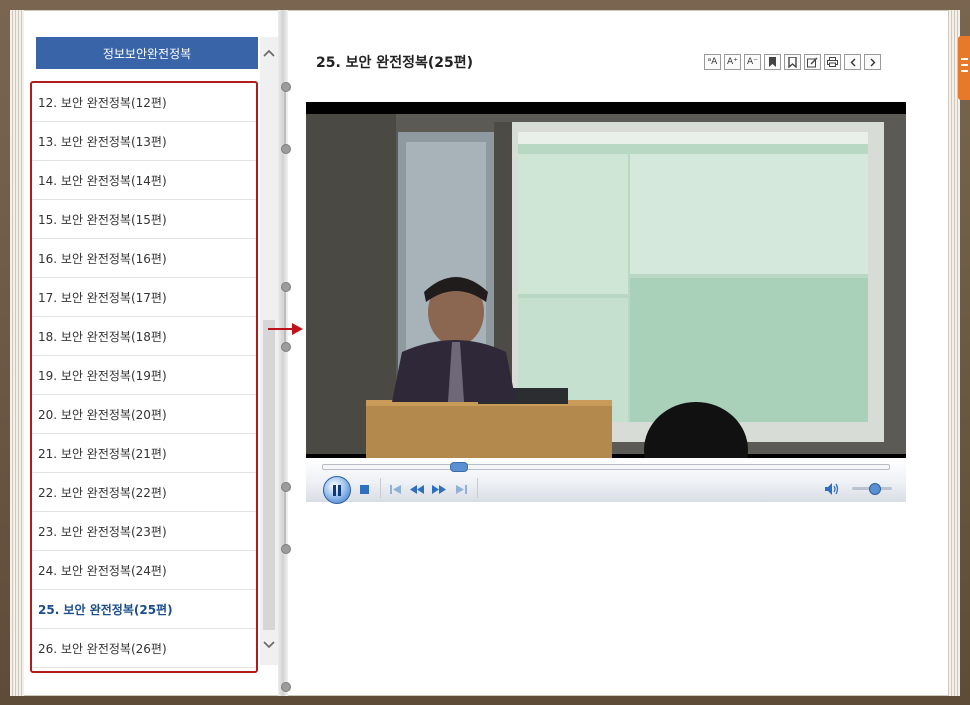  I want to click on chapter-item: 21. 보안 완전정복(21편), so click(144, 453).